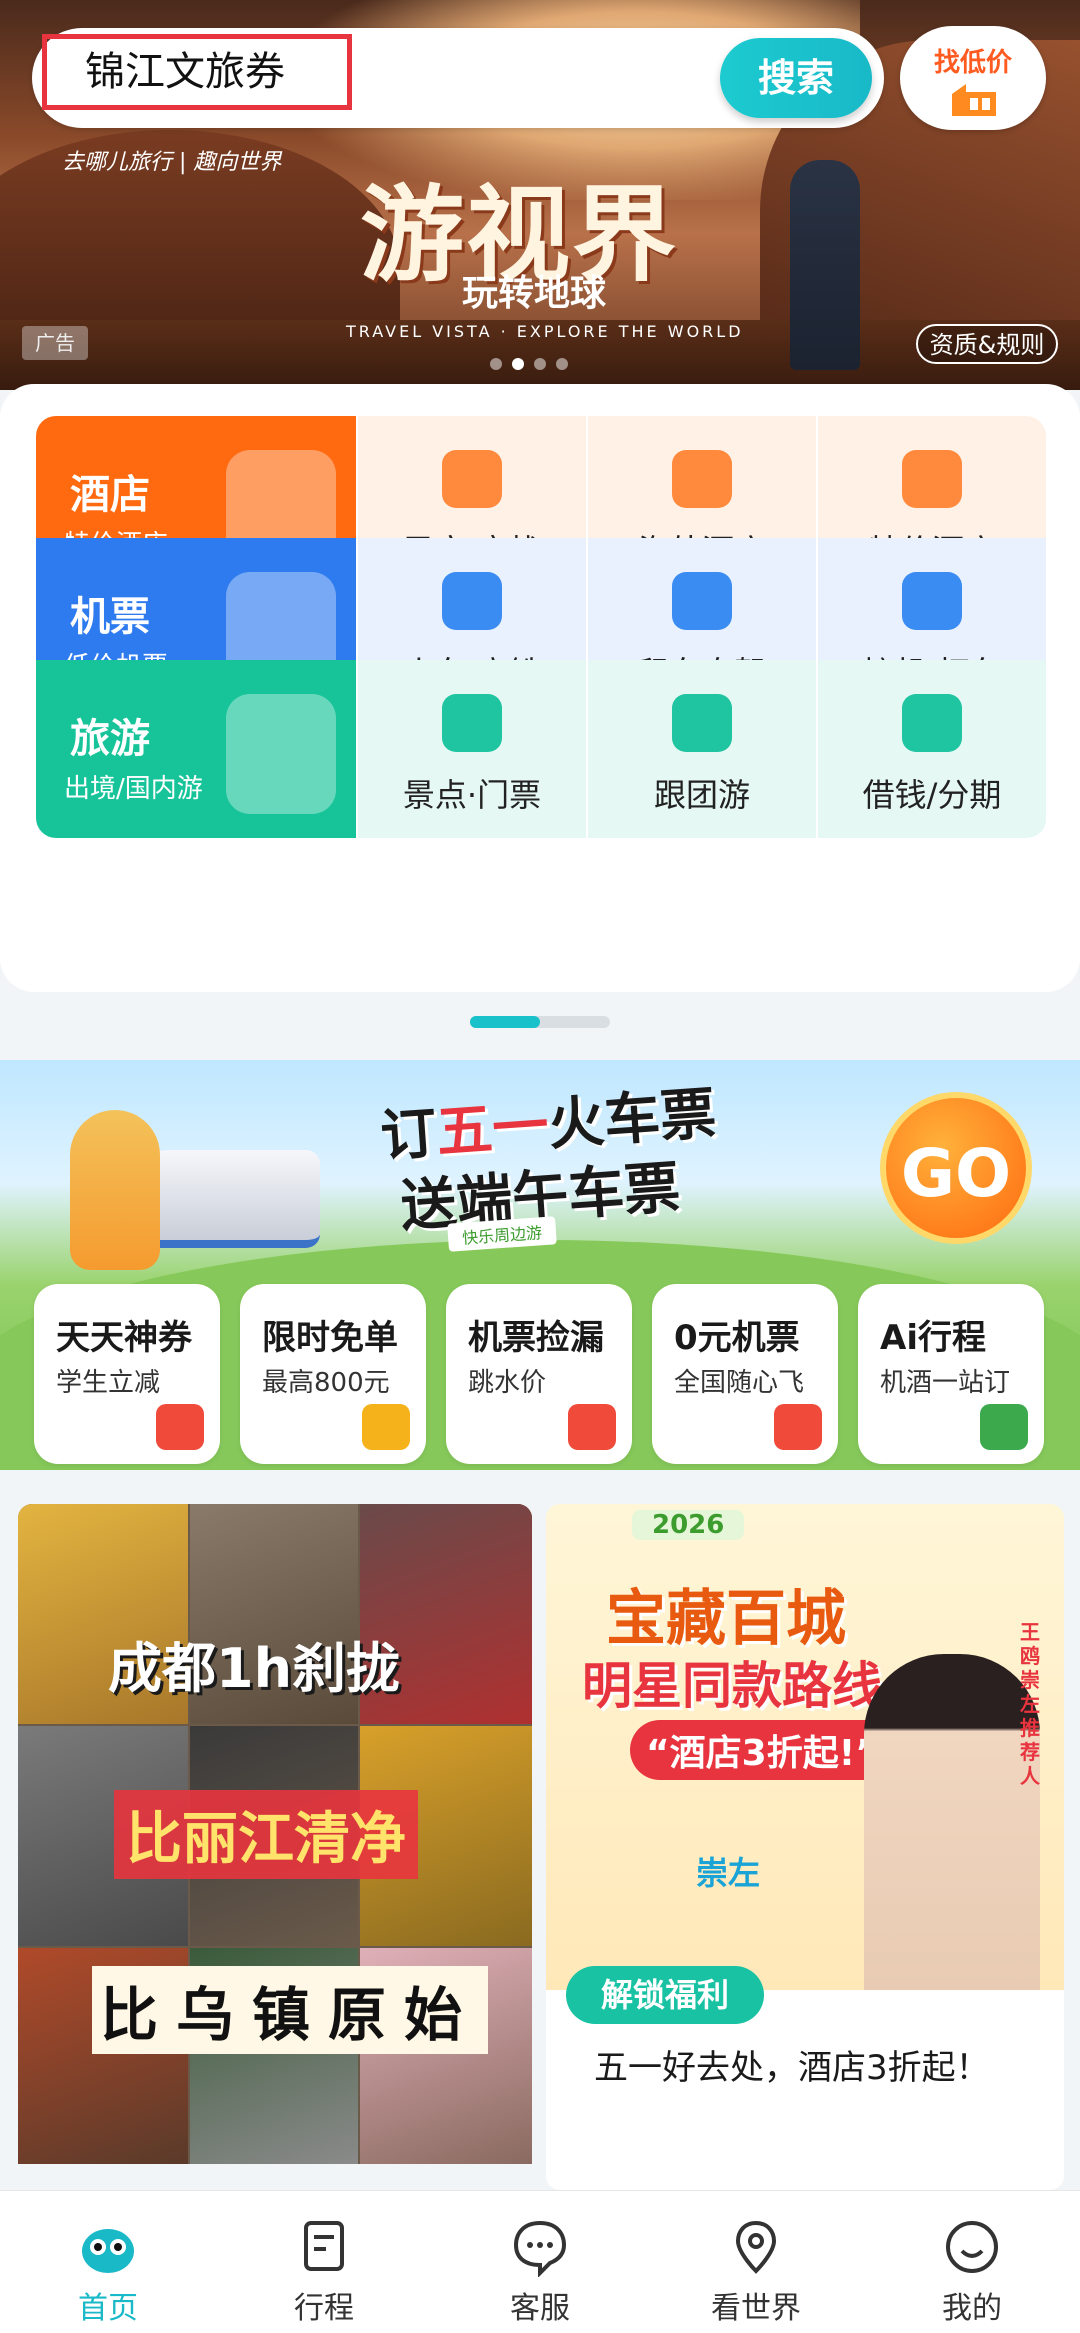  I want to click on deal-subtitle: 跳水价, so click(507, 1383).